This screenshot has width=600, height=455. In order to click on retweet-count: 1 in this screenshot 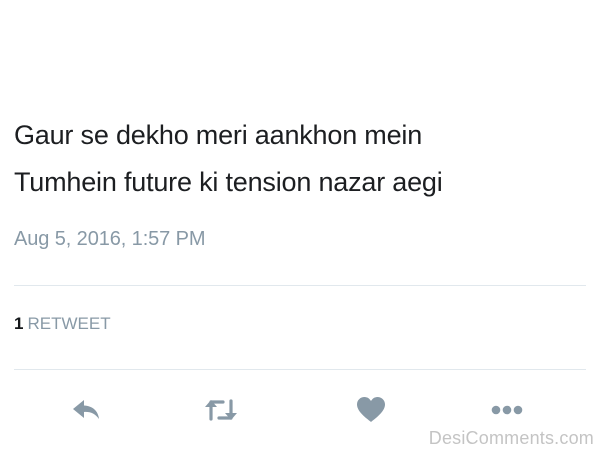, I will do `click(19, 323)`.